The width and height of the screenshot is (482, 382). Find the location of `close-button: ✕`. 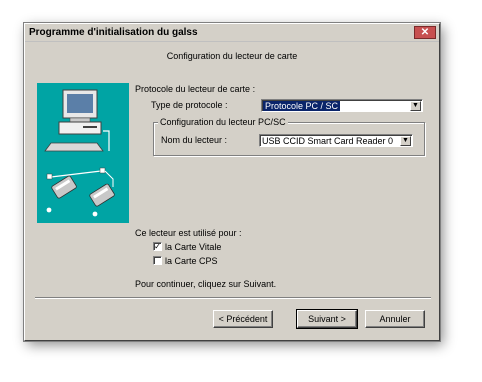

close-button: ✕ is located at coordinates (425, 32).